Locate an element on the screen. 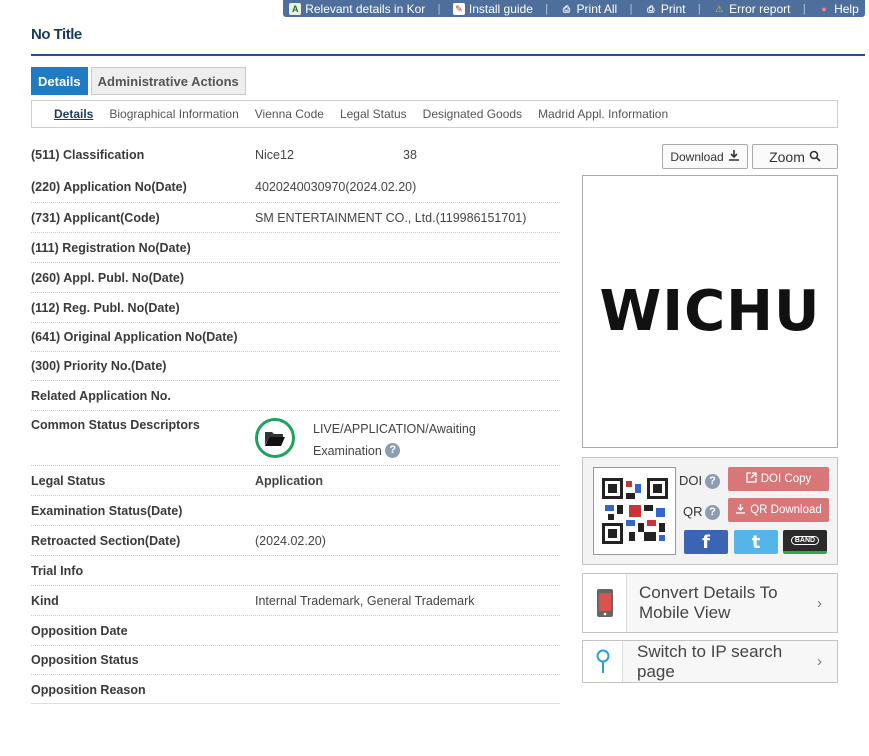 This screenshot has width=869, height=756. detail-label: Opposition Reason is located at coordinates (88, 690).